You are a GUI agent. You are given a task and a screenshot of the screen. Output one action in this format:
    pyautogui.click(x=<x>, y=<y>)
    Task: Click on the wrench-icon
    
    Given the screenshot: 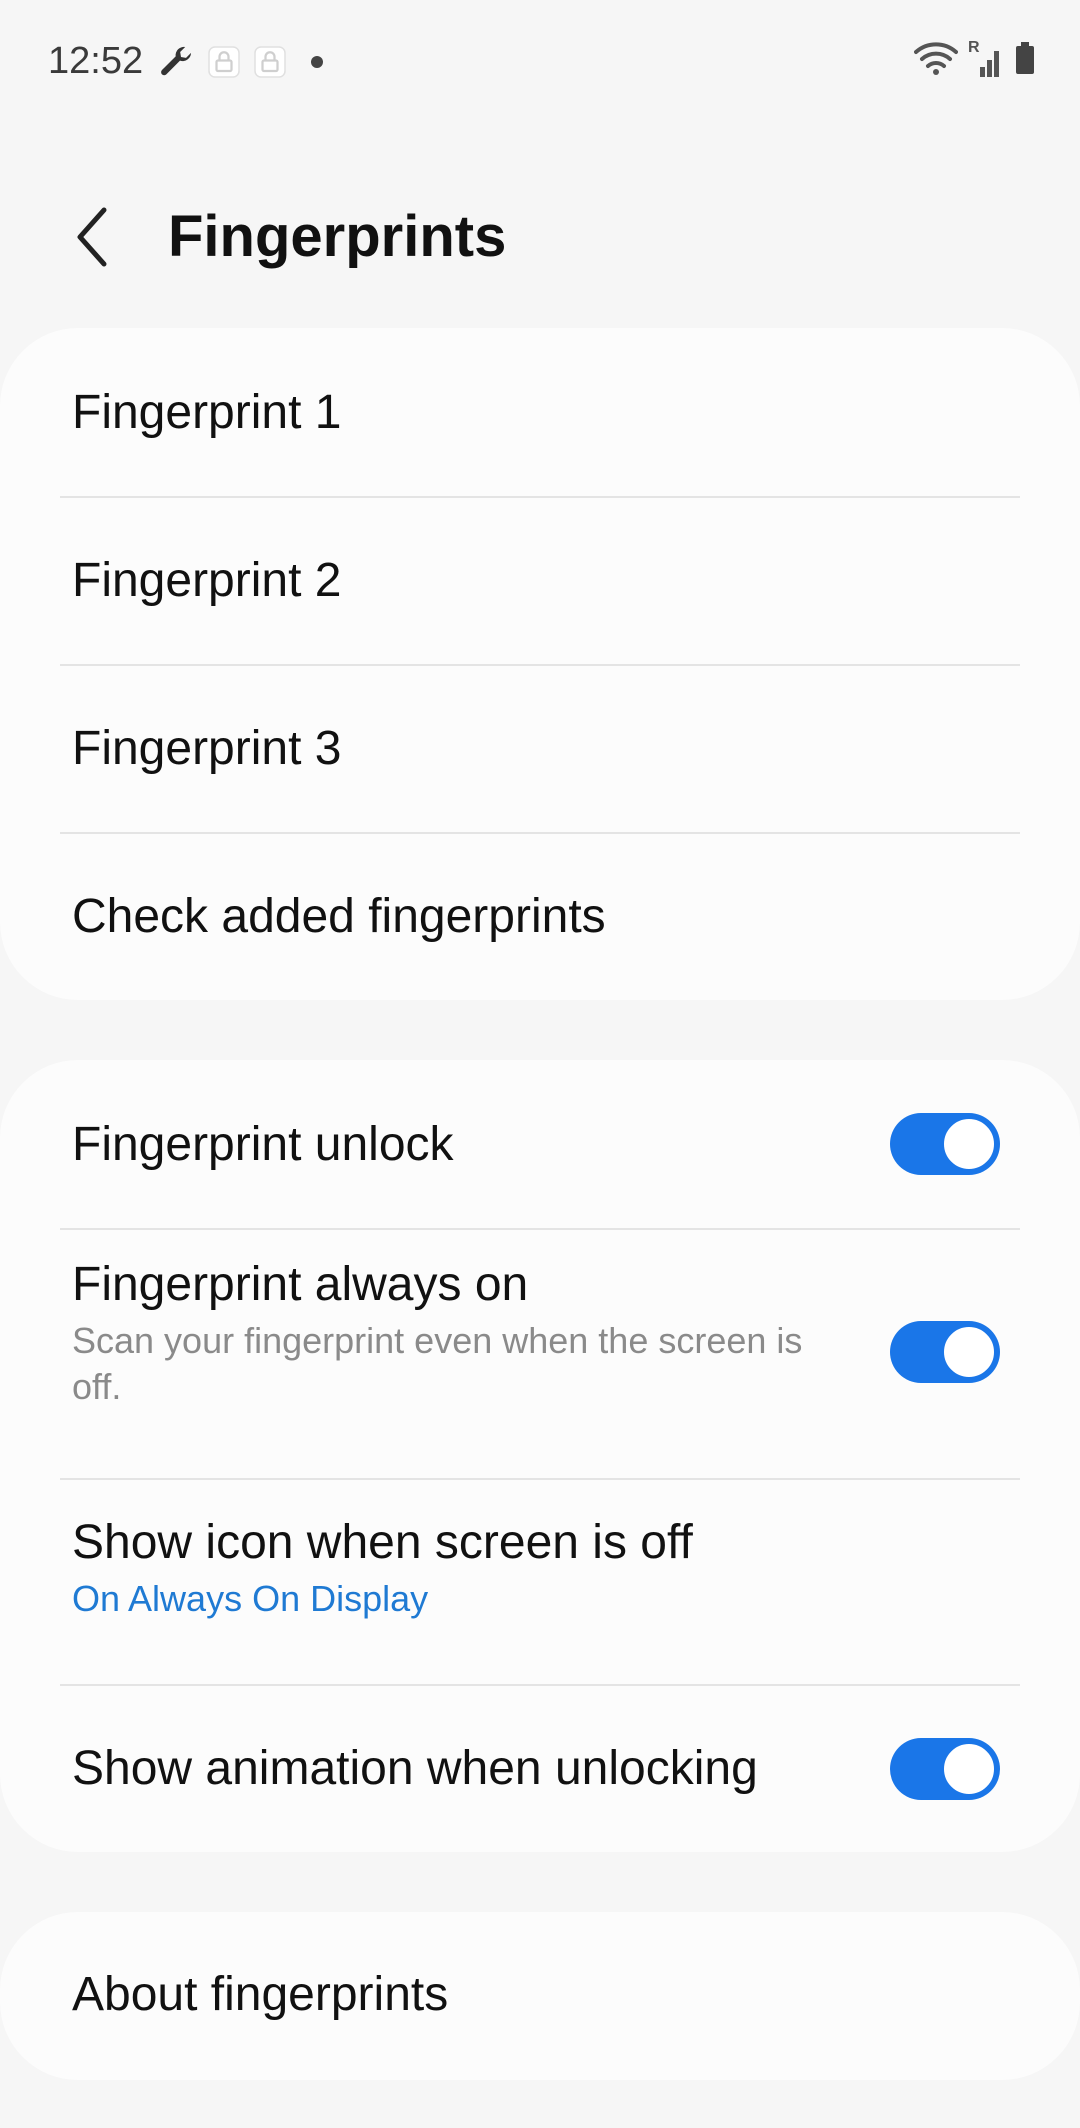 What is the action you would take?
    pyautogui.click(x=176, y=64)
    